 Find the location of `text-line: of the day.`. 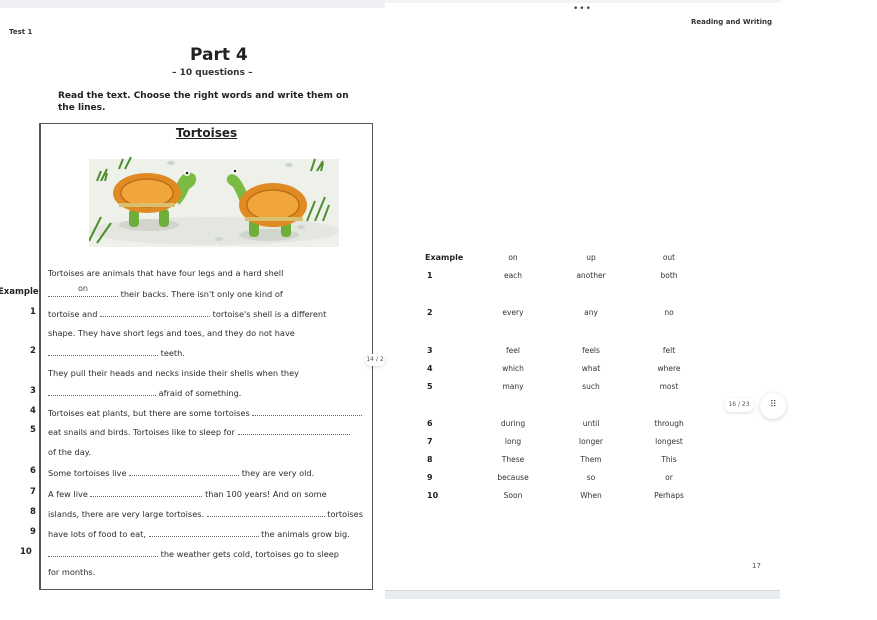

text-line: of the day. is located at coordinates (69, 452).